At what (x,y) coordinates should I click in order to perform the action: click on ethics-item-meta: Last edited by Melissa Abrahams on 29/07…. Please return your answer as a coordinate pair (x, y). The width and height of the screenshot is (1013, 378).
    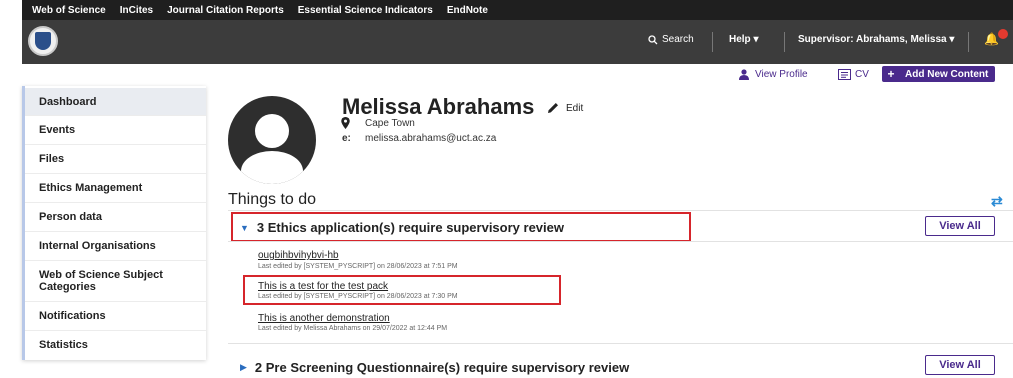
    Looking at the image, I should click on (353, 328).